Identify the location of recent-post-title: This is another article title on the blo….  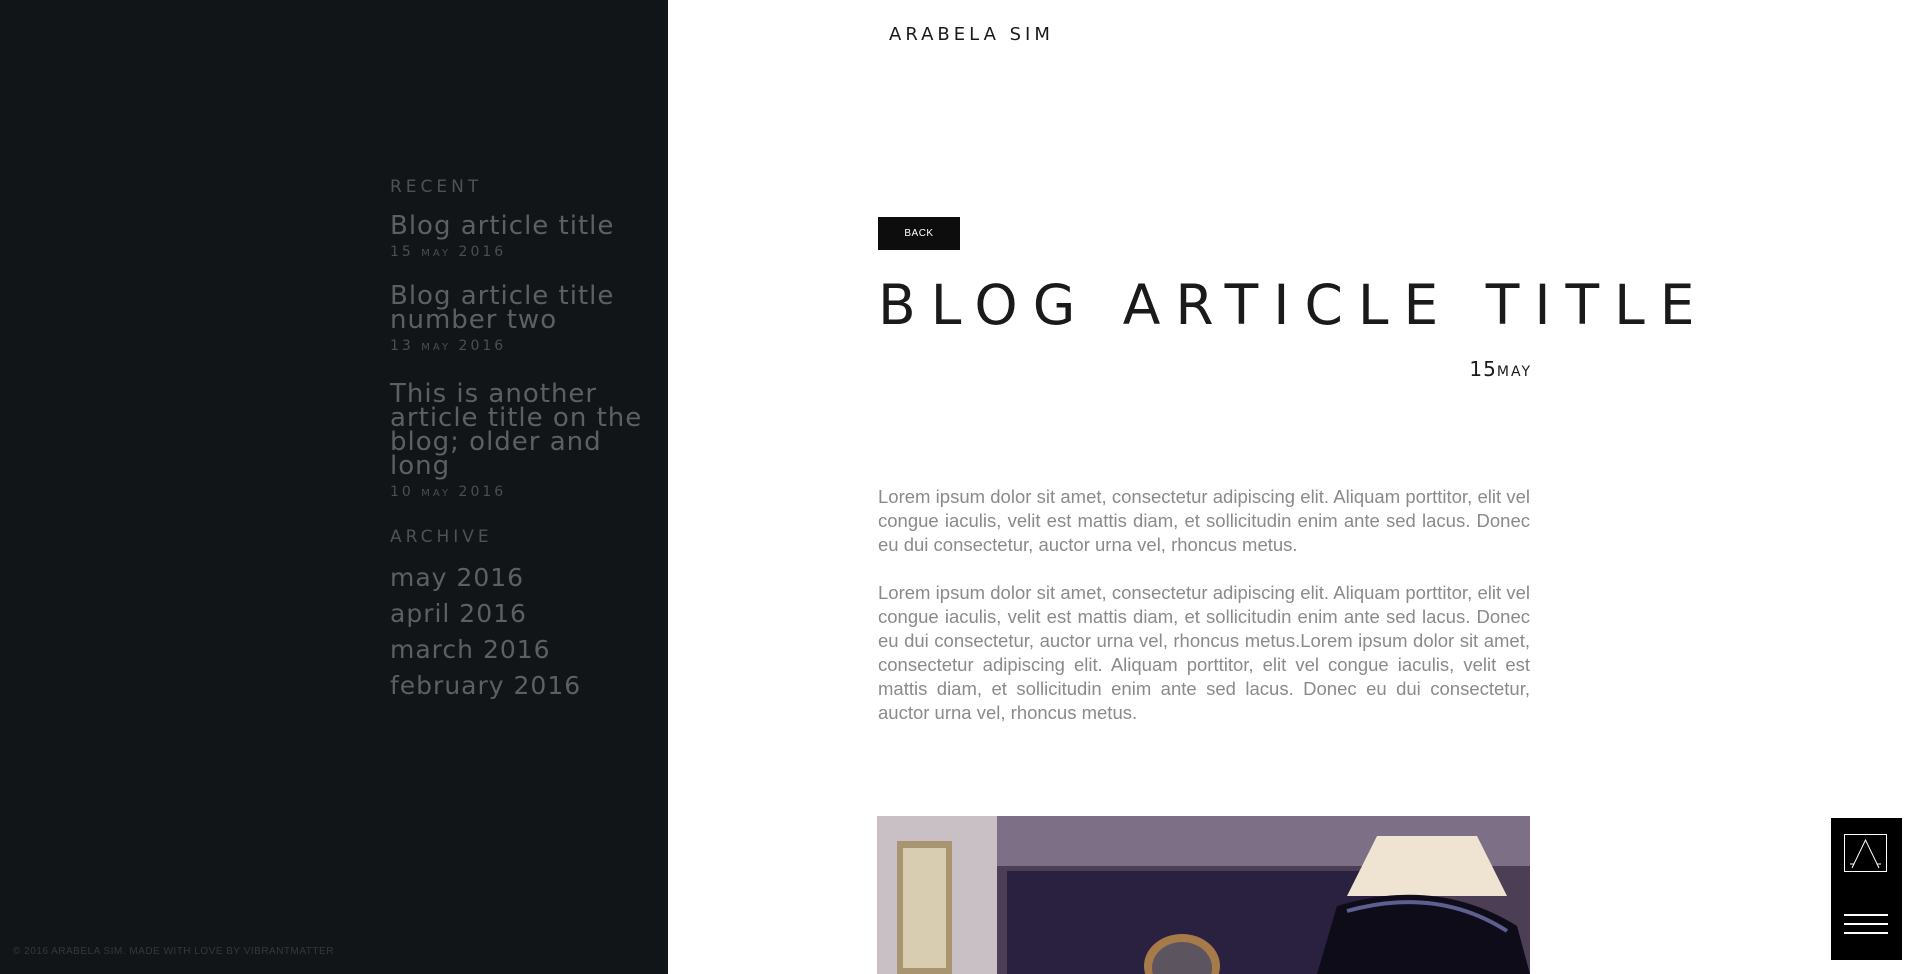
(516, 430).